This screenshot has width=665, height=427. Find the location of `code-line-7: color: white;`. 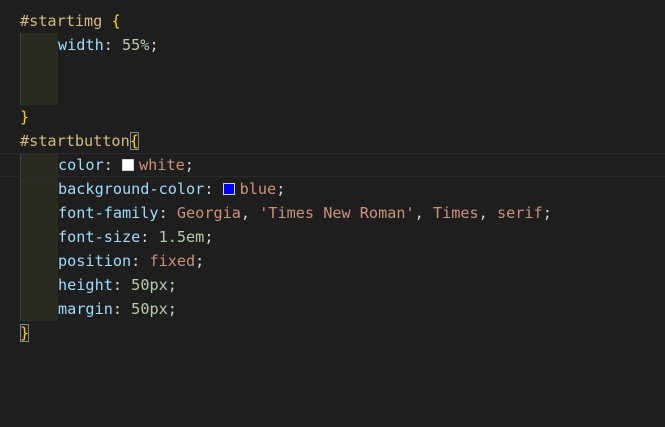

code-line-7: color: white; is located at coordinates (332, 165).